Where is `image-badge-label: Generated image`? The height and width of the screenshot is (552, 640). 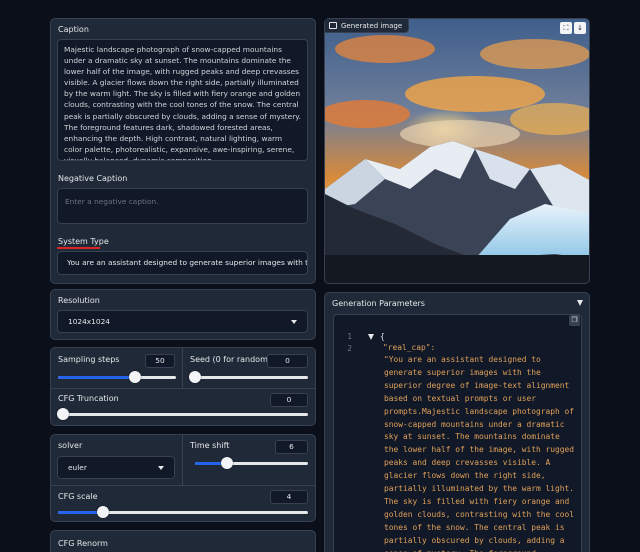
image-badge-label: Generated image is located at coordinates (372, 25).